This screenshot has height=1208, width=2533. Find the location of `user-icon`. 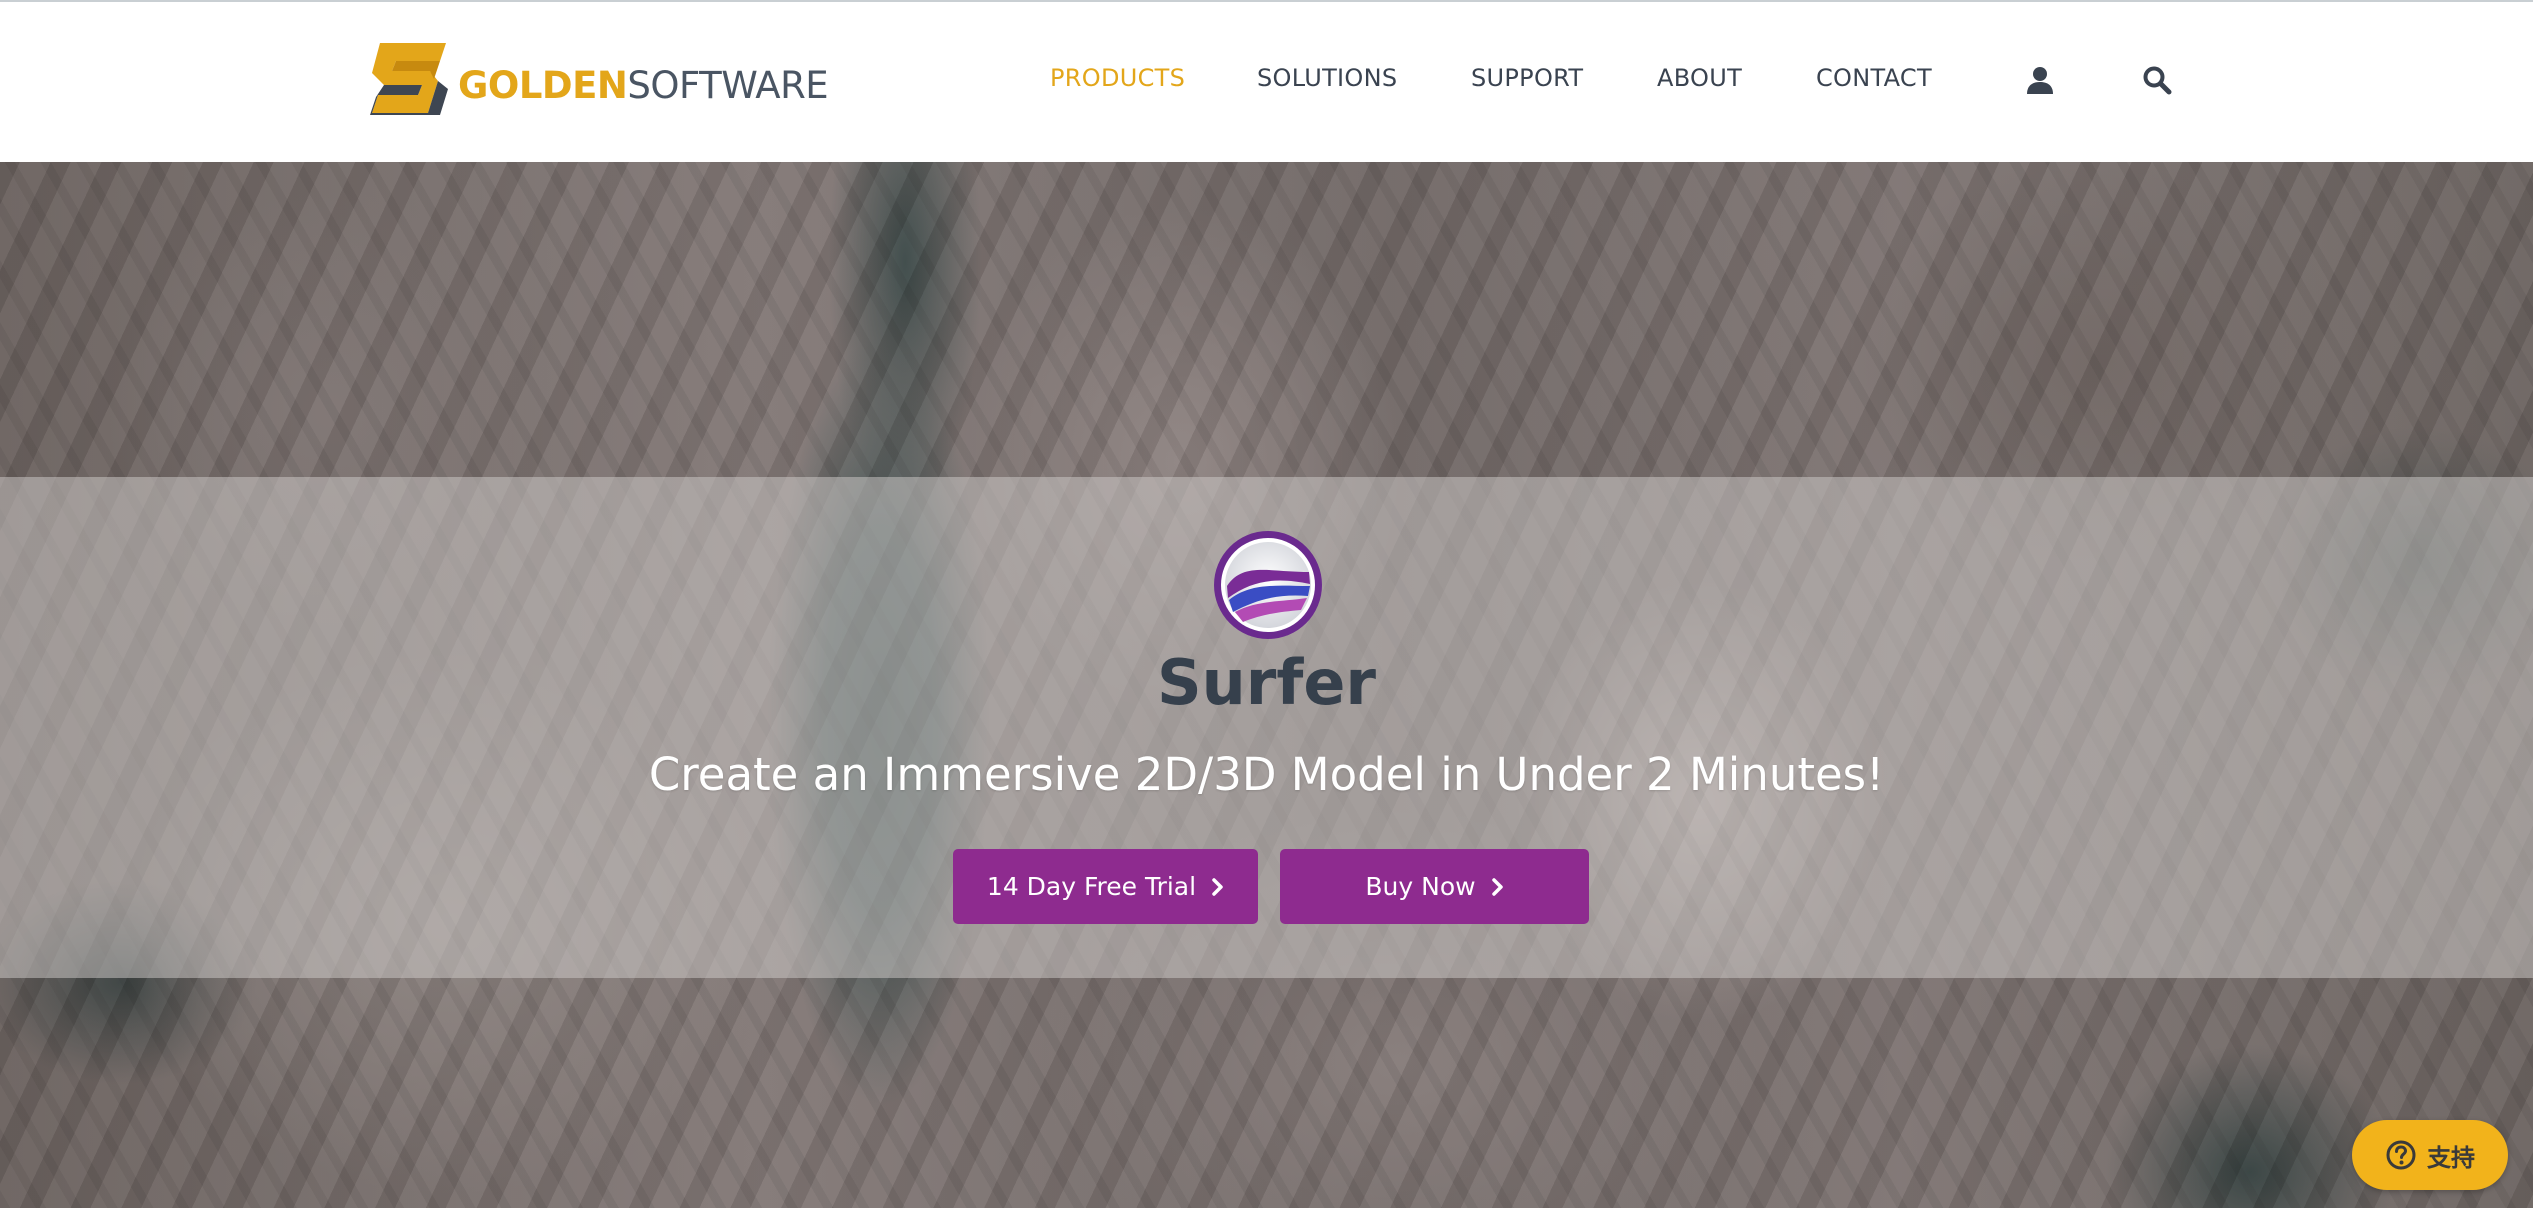

user-icon is located at coordinates (2040, 80).